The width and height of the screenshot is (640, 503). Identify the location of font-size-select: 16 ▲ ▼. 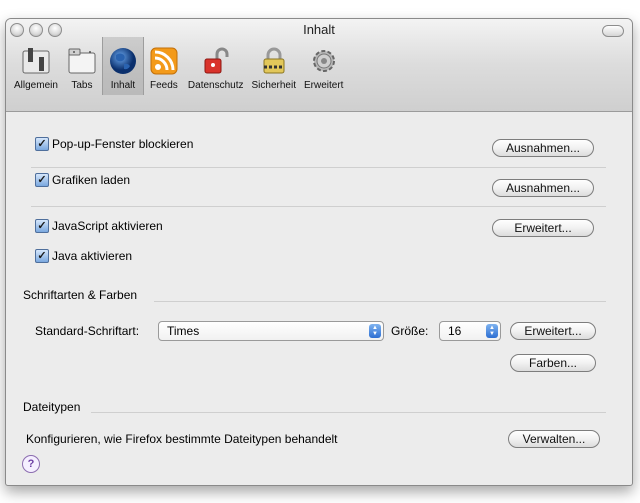
(470, 331).